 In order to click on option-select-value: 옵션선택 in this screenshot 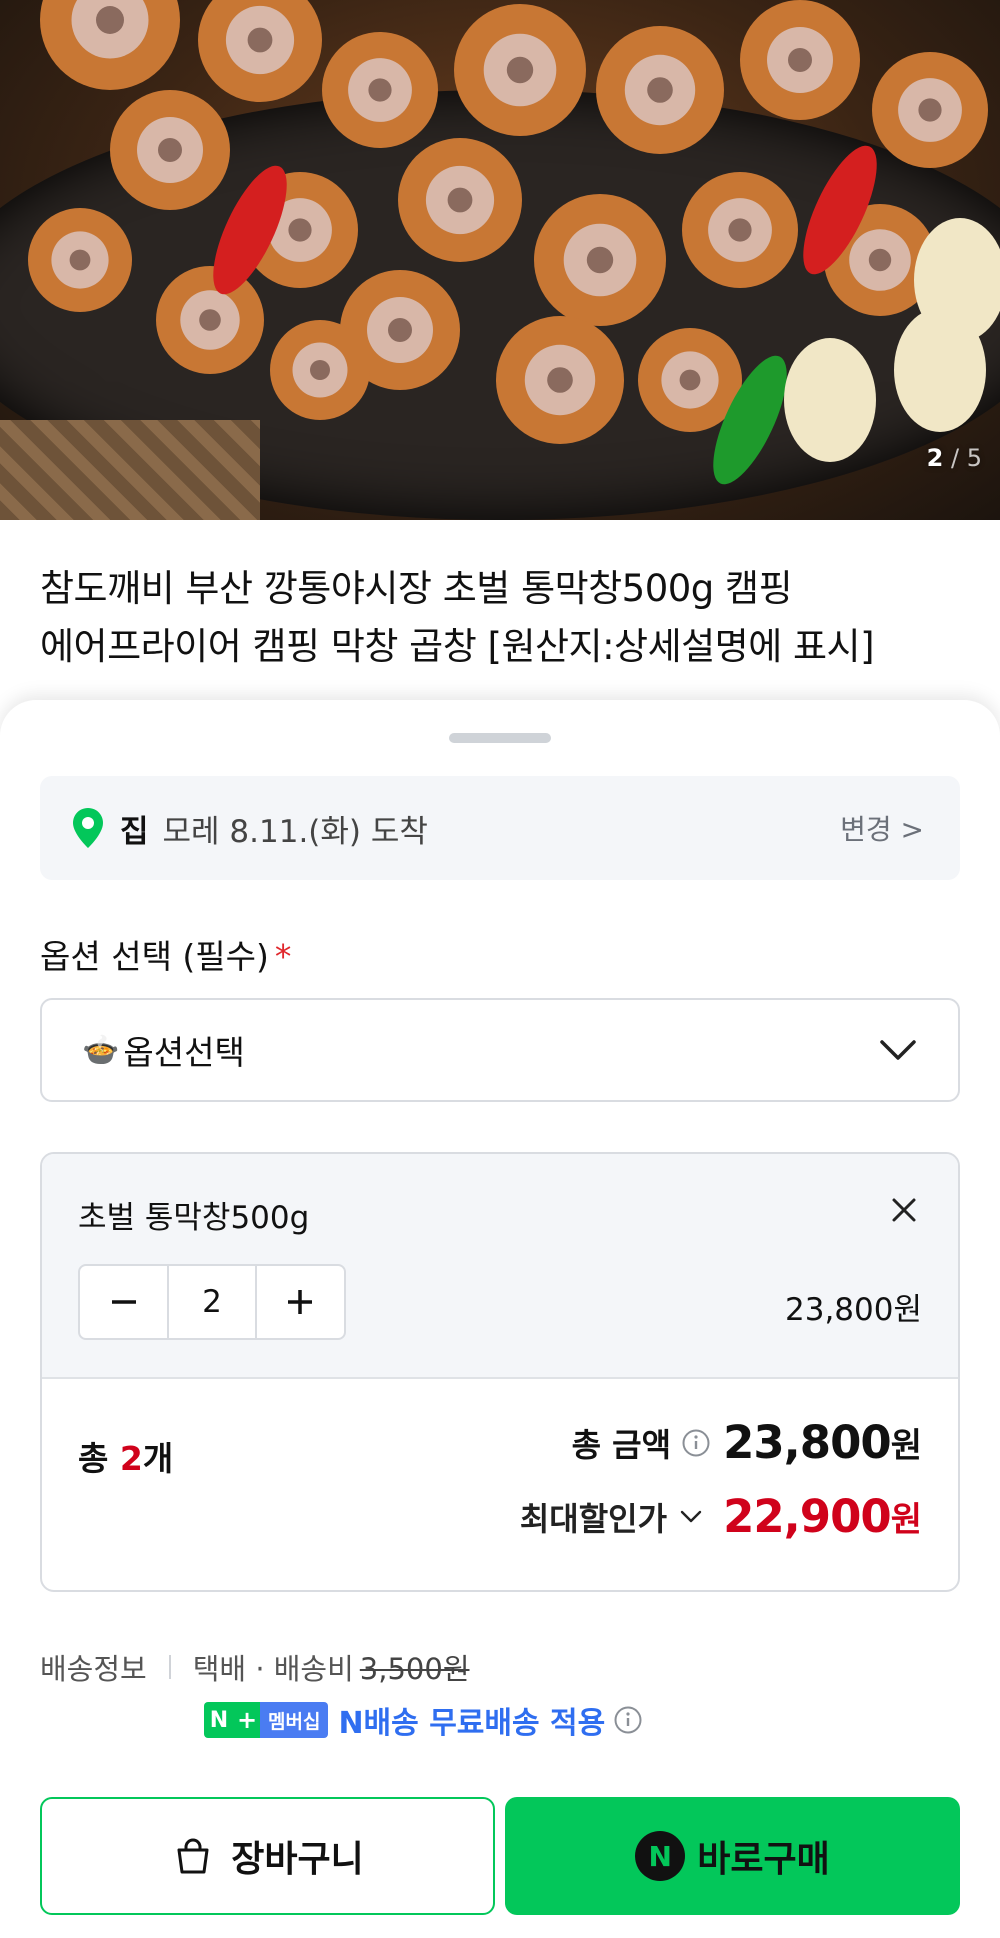, I will do `click(184, 1052)`.